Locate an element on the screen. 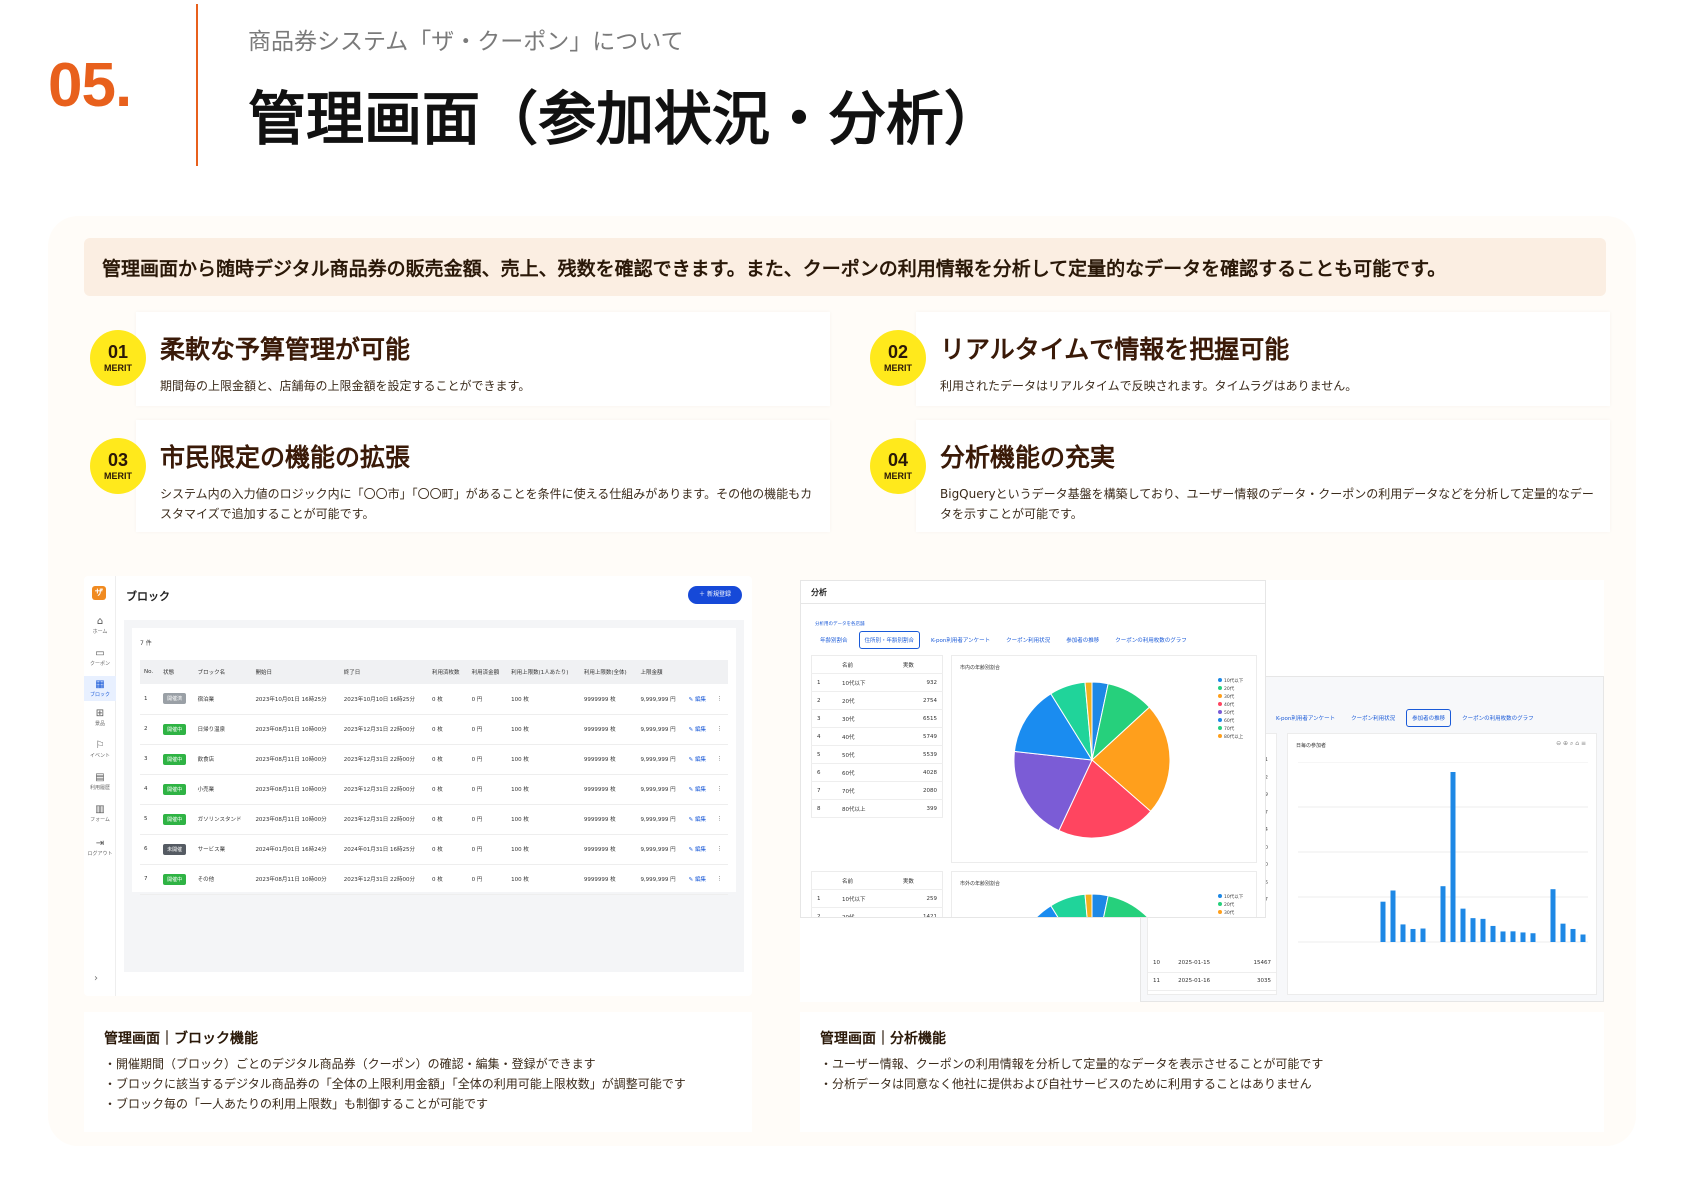 The height and width of the screenshot is (1190, 1684). age-group: 10代以下 is located at coordinates (867, 898).